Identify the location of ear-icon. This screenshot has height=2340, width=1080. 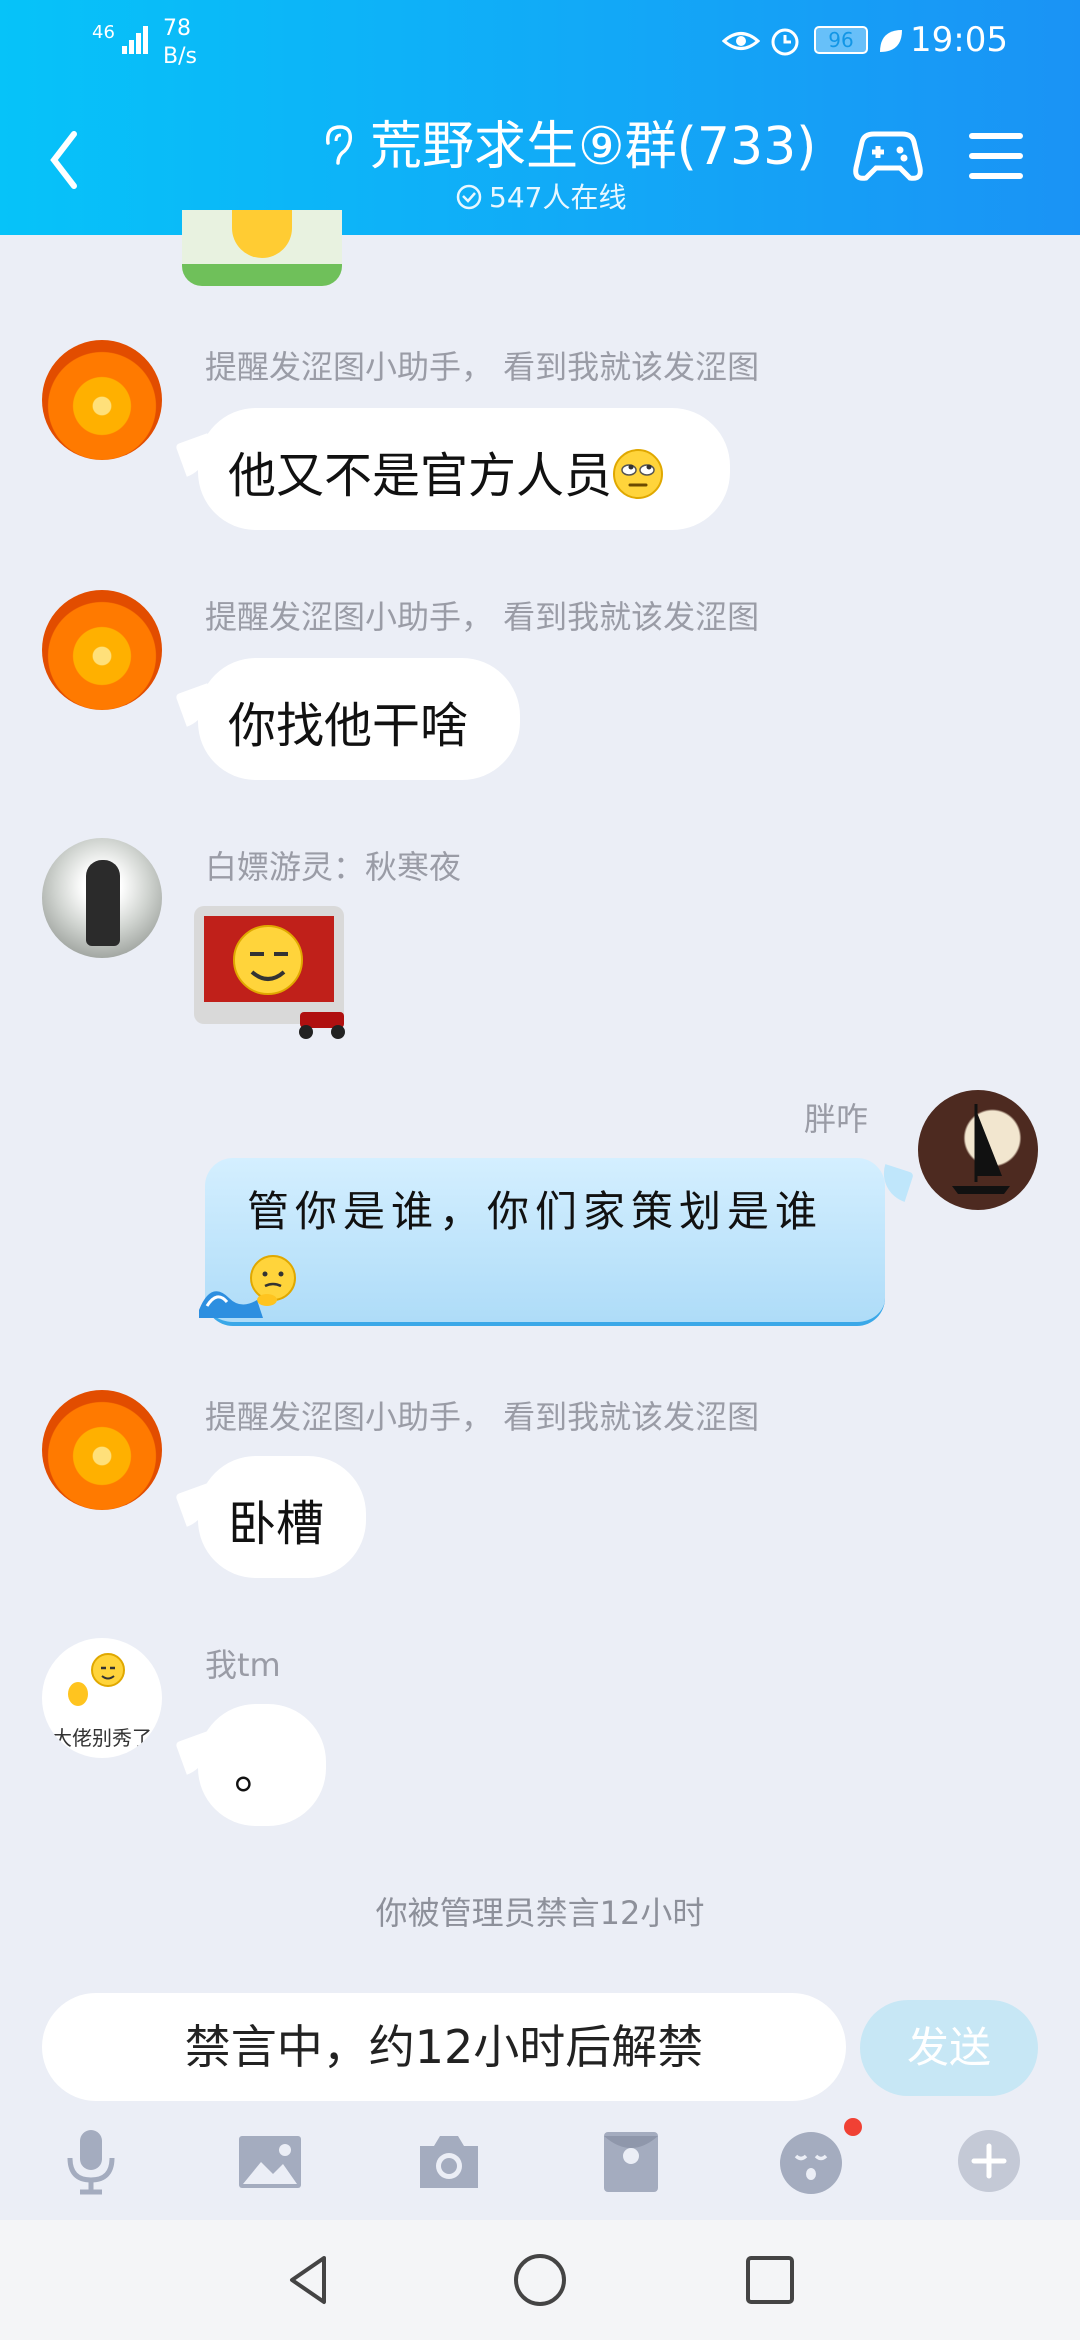
(338, 150).